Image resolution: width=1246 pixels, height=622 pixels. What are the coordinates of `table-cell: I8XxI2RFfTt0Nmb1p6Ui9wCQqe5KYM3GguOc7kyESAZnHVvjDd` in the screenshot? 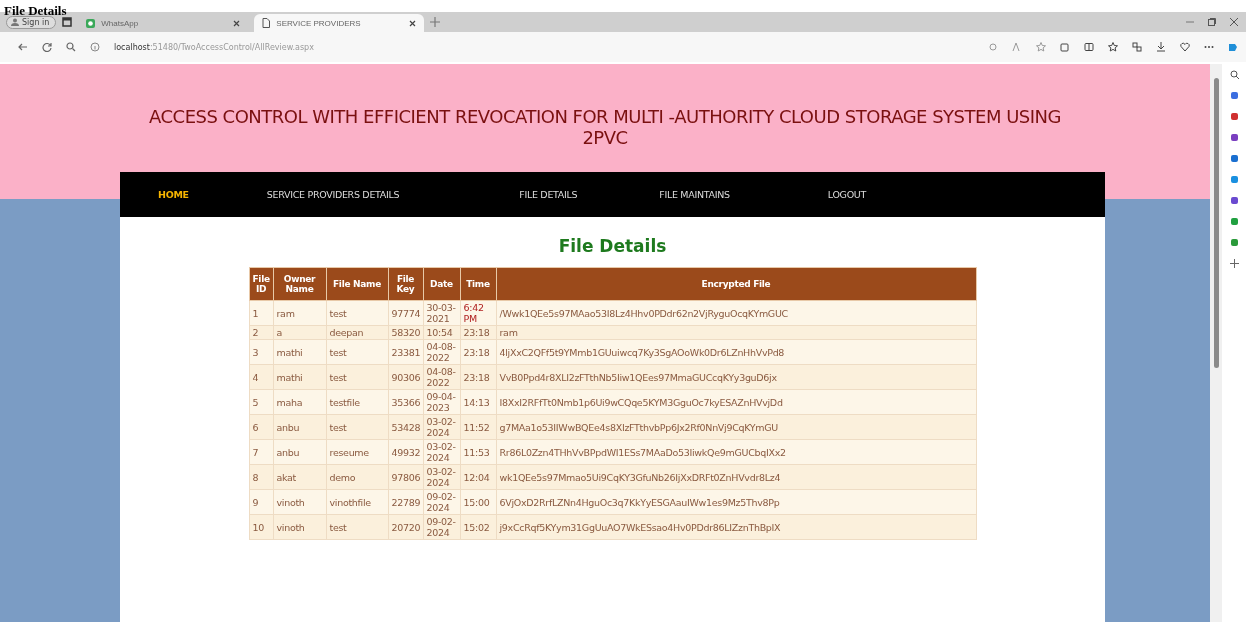 It's located at (736, 402).